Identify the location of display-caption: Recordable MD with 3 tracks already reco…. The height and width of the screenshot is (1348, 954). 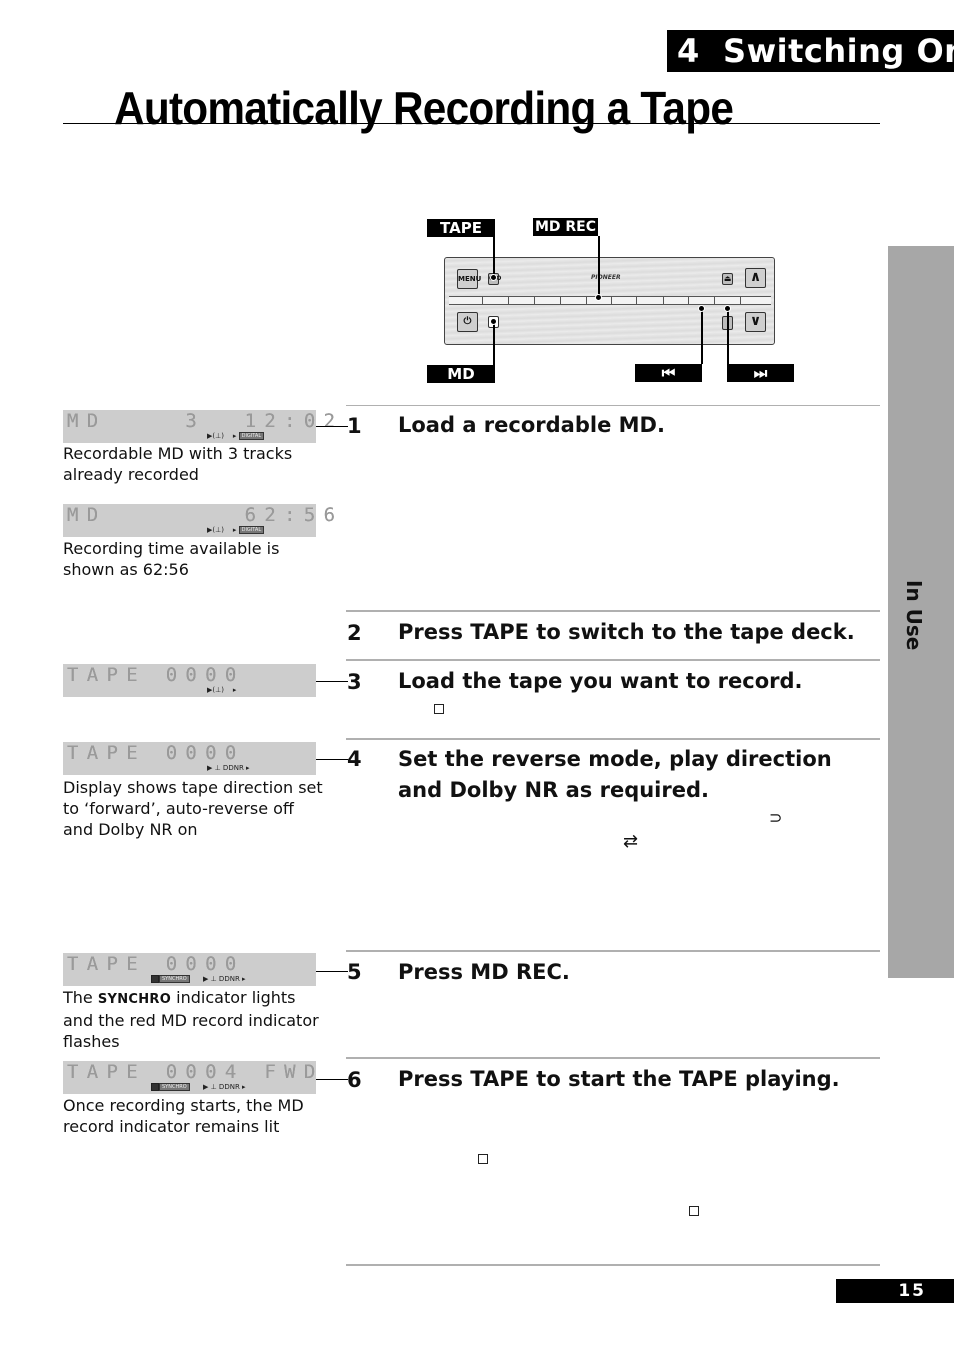
(178, 464).